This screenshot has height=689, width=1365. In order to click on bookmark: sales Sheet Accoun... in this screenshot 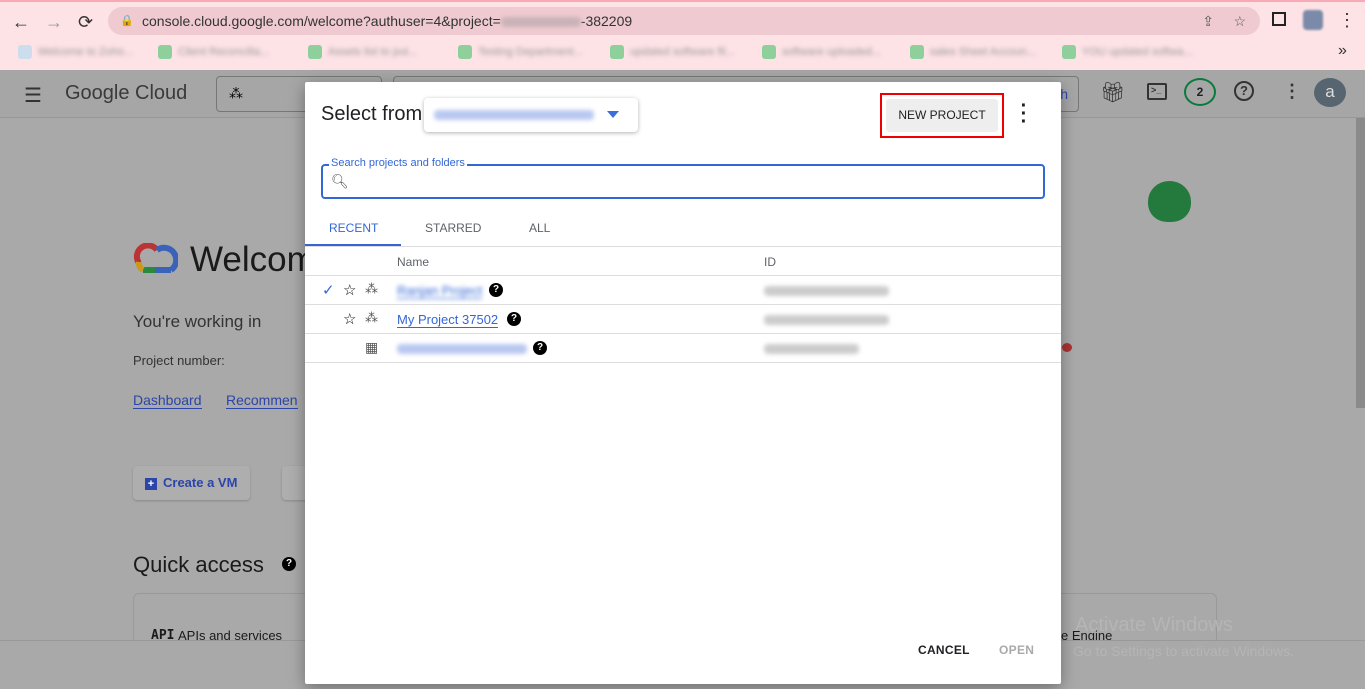, I will do `click(973, 52)`.